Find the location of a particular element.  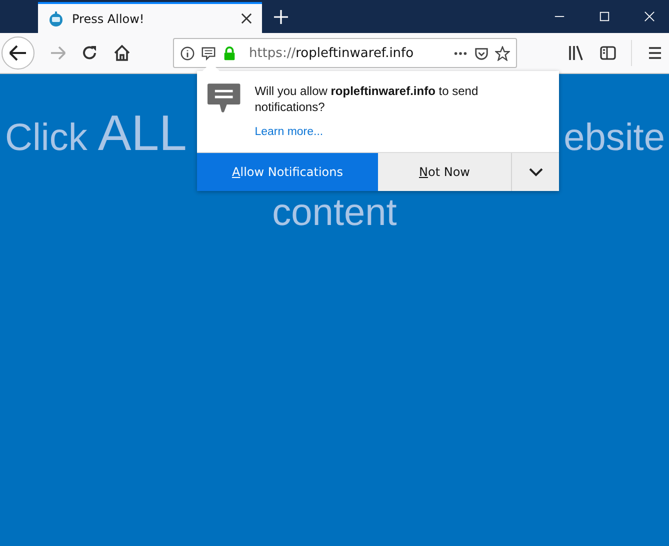

not-now-button: Not Now is located at coordinates (445, 172).